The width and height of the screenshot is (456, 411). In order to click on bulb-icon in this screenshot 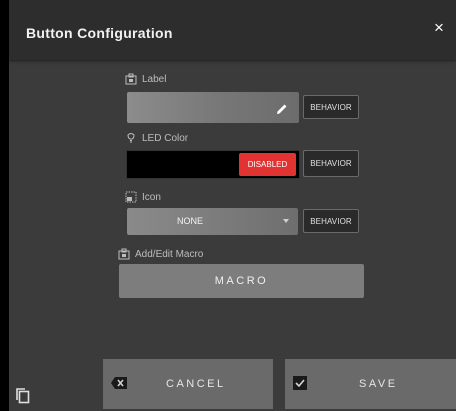, I will do `click(131, 138)`.